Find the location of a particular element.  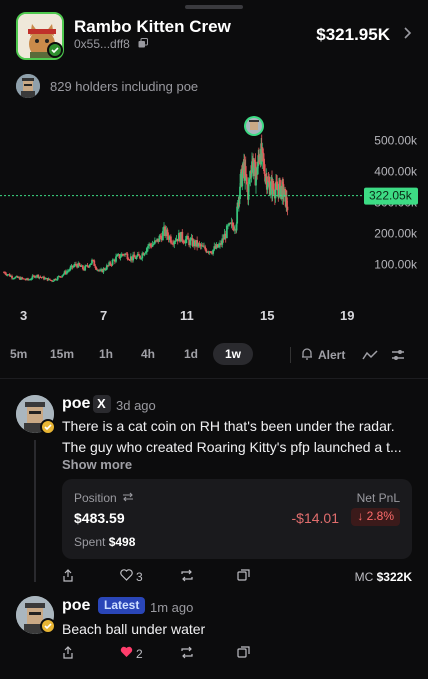

comment-actions: 3 MC $322K is located at coordinates (237, 578).